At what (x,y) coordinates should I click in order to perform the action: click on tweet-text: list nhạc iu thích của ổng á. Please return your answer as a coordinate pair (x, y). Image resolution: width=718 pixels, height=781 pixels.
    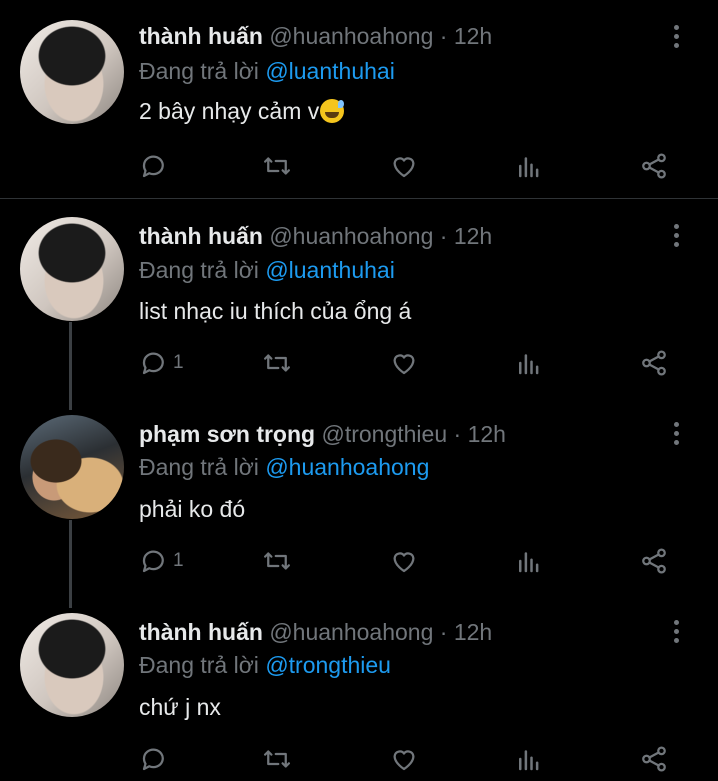
    Looking at the image, I should click on (275, 311).